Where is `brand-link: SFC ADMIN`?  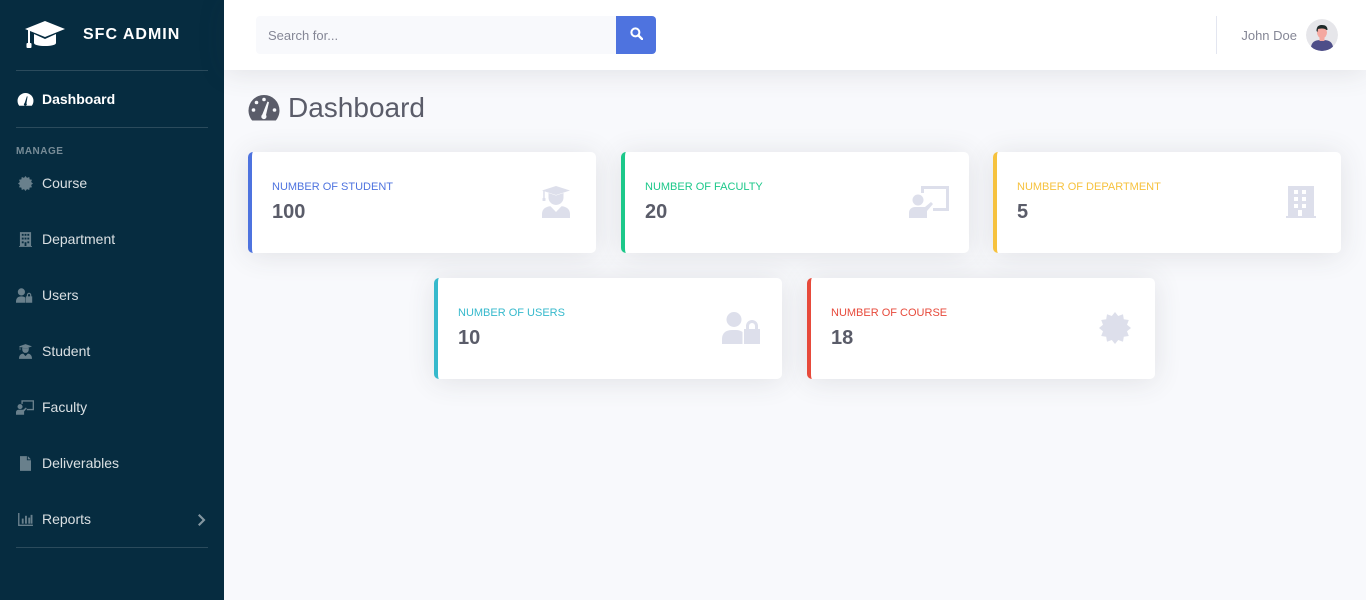
brand-link: SFC ADMIN is located at coordinates (112, 35).